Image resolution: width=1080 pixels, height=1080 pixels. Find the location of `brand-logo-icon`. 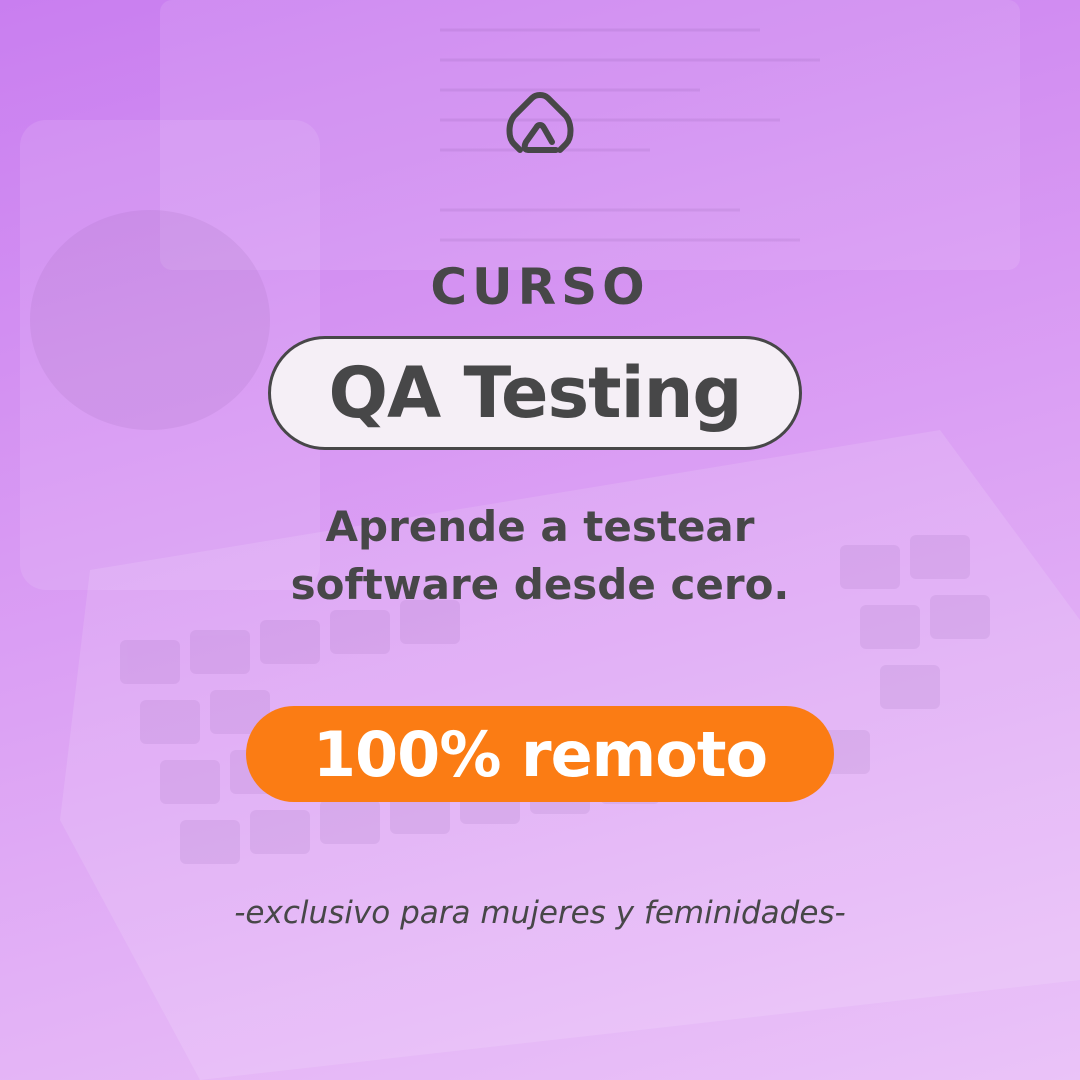

brand-logo-icon is located at coordinates (540, 122).